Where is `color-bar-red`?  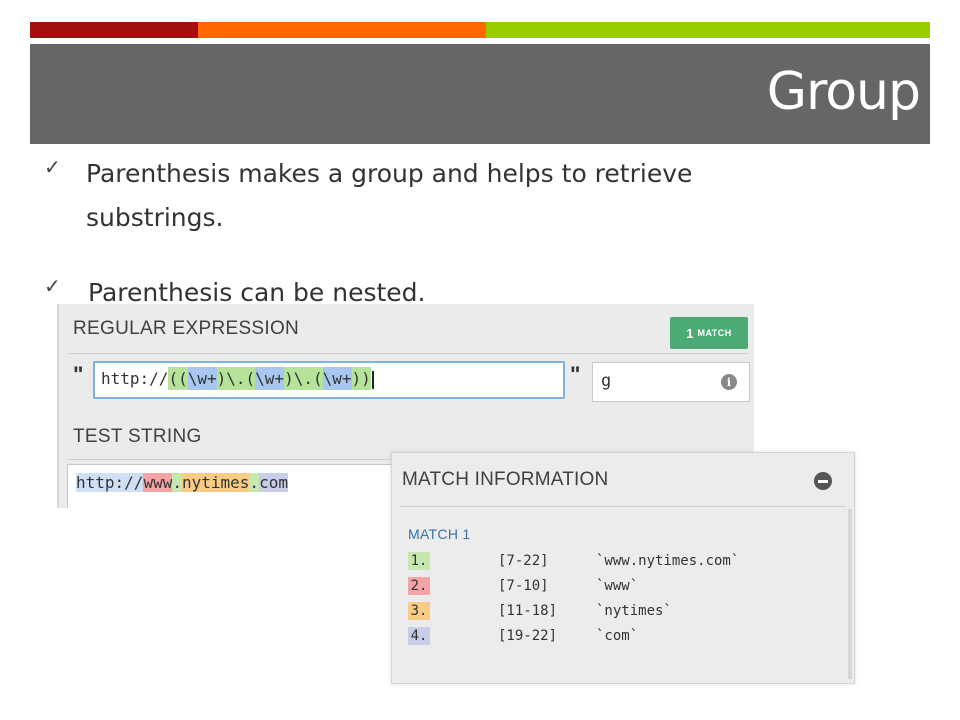 color-bar-red is located at coordinates (114, 30).